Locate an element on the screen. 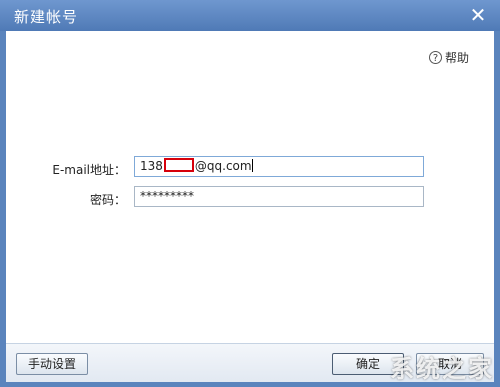 The height and width of the screenshot is (387, 500). email-prefix: 138 is located at coordinates (151, 166).